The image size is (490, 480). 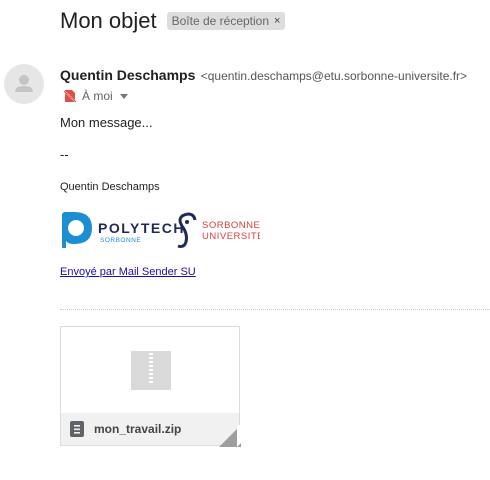 What do you see at coordinates (220, 21) in the screenshot?
I see `label-chip-text: Boîte de réception` at bounding box center [220, 21].